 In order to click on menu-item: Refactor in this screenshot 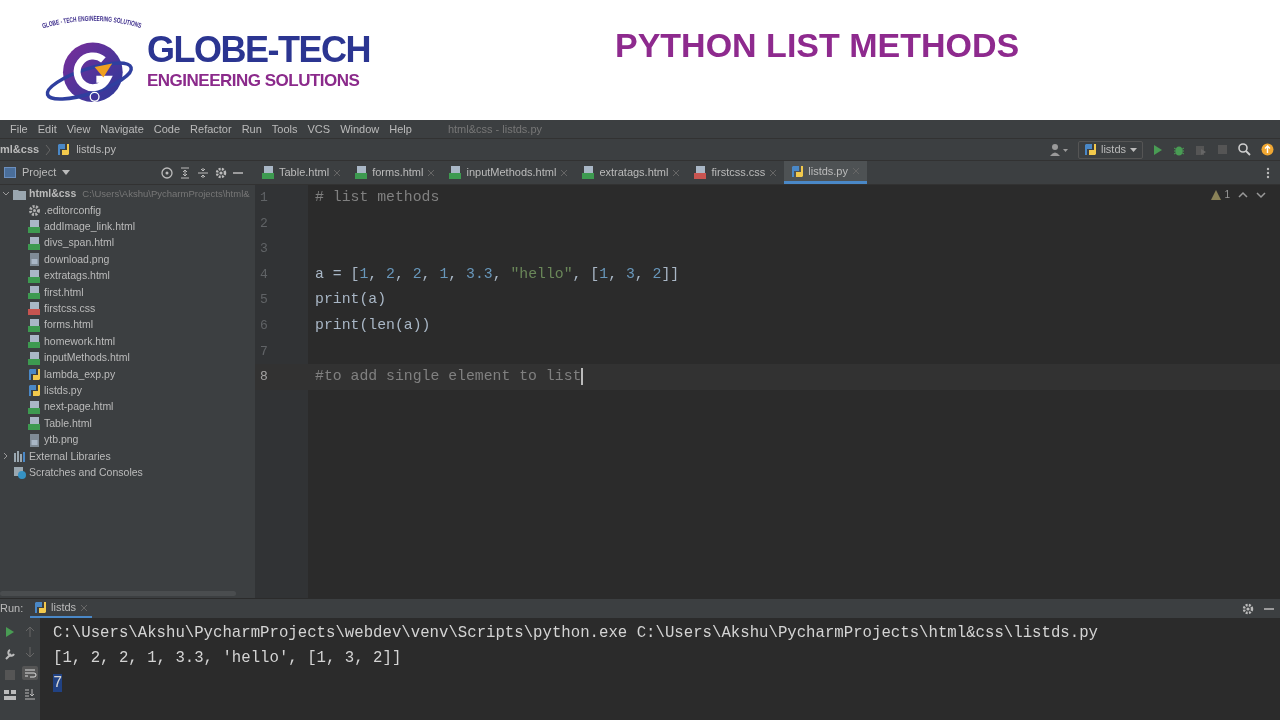, I will do `click(211, 129)`.